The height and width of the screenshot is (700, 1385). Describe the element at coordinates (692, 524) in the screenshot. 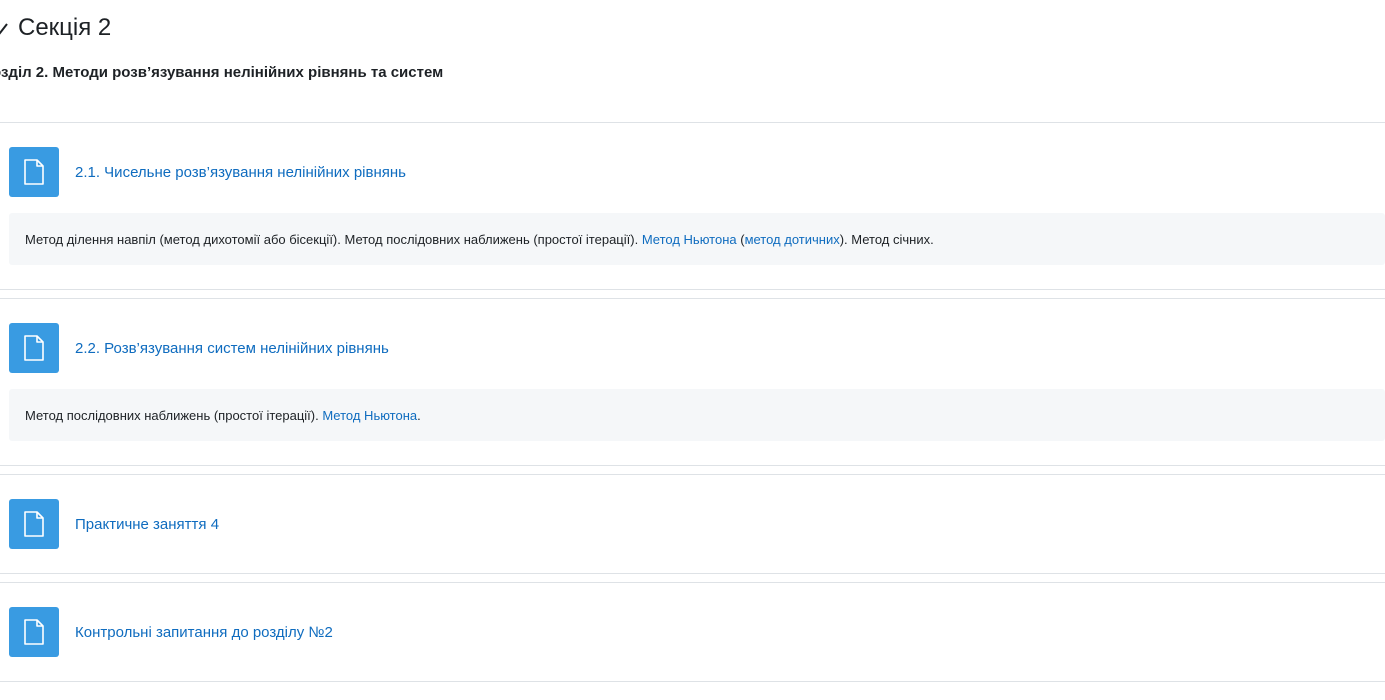

I see `activity-item: Практичне заняття 4` at that location.